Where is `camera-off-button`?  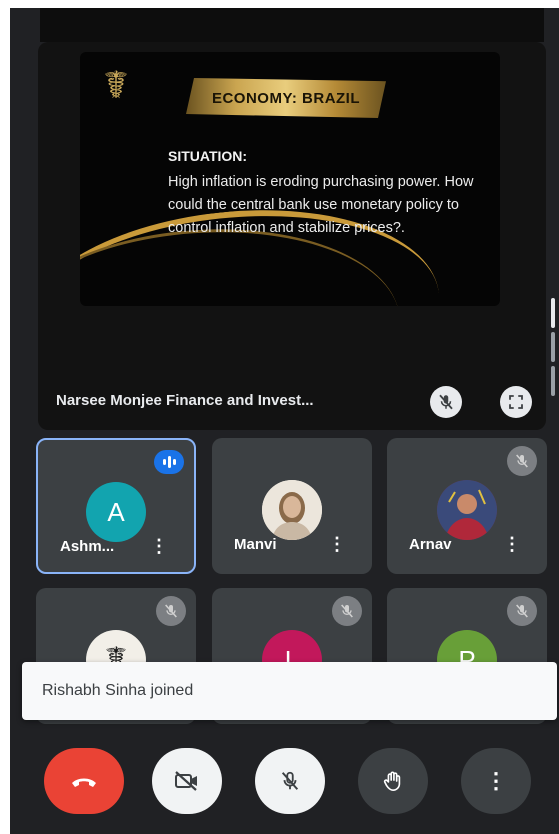
camera-off-button is located at coordinates (187, 781).